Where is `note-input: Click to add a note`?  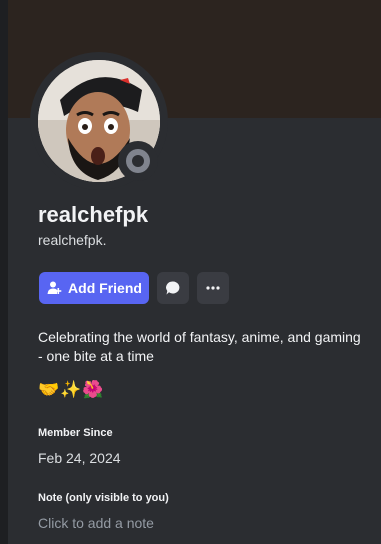 note-input: Click to add a note is located at coordinates (198, 526).